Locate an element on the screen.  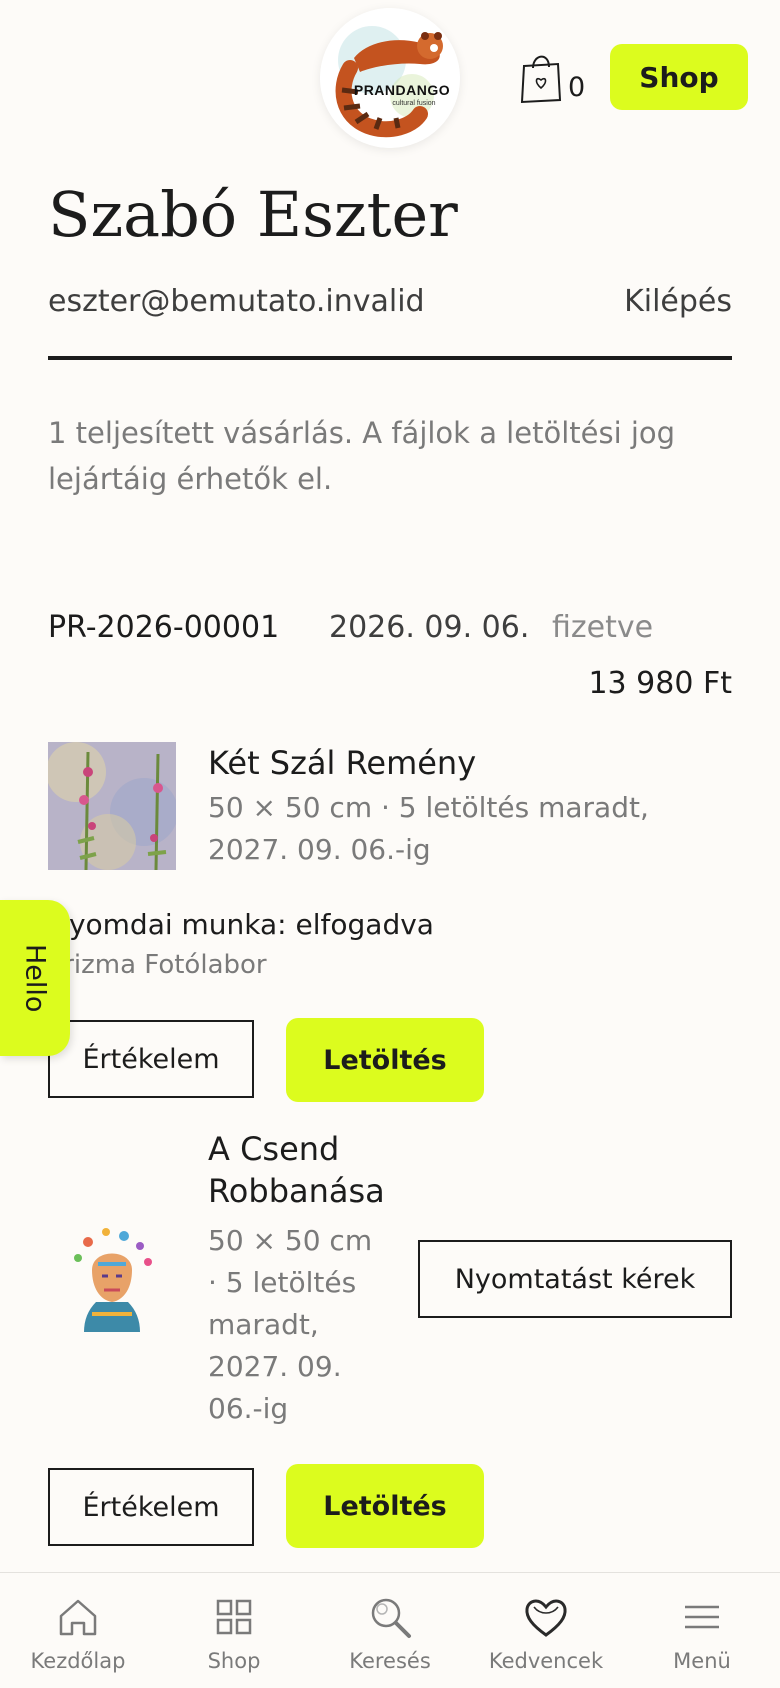
nav-label: Shop is located at coordinates (234, 1661).